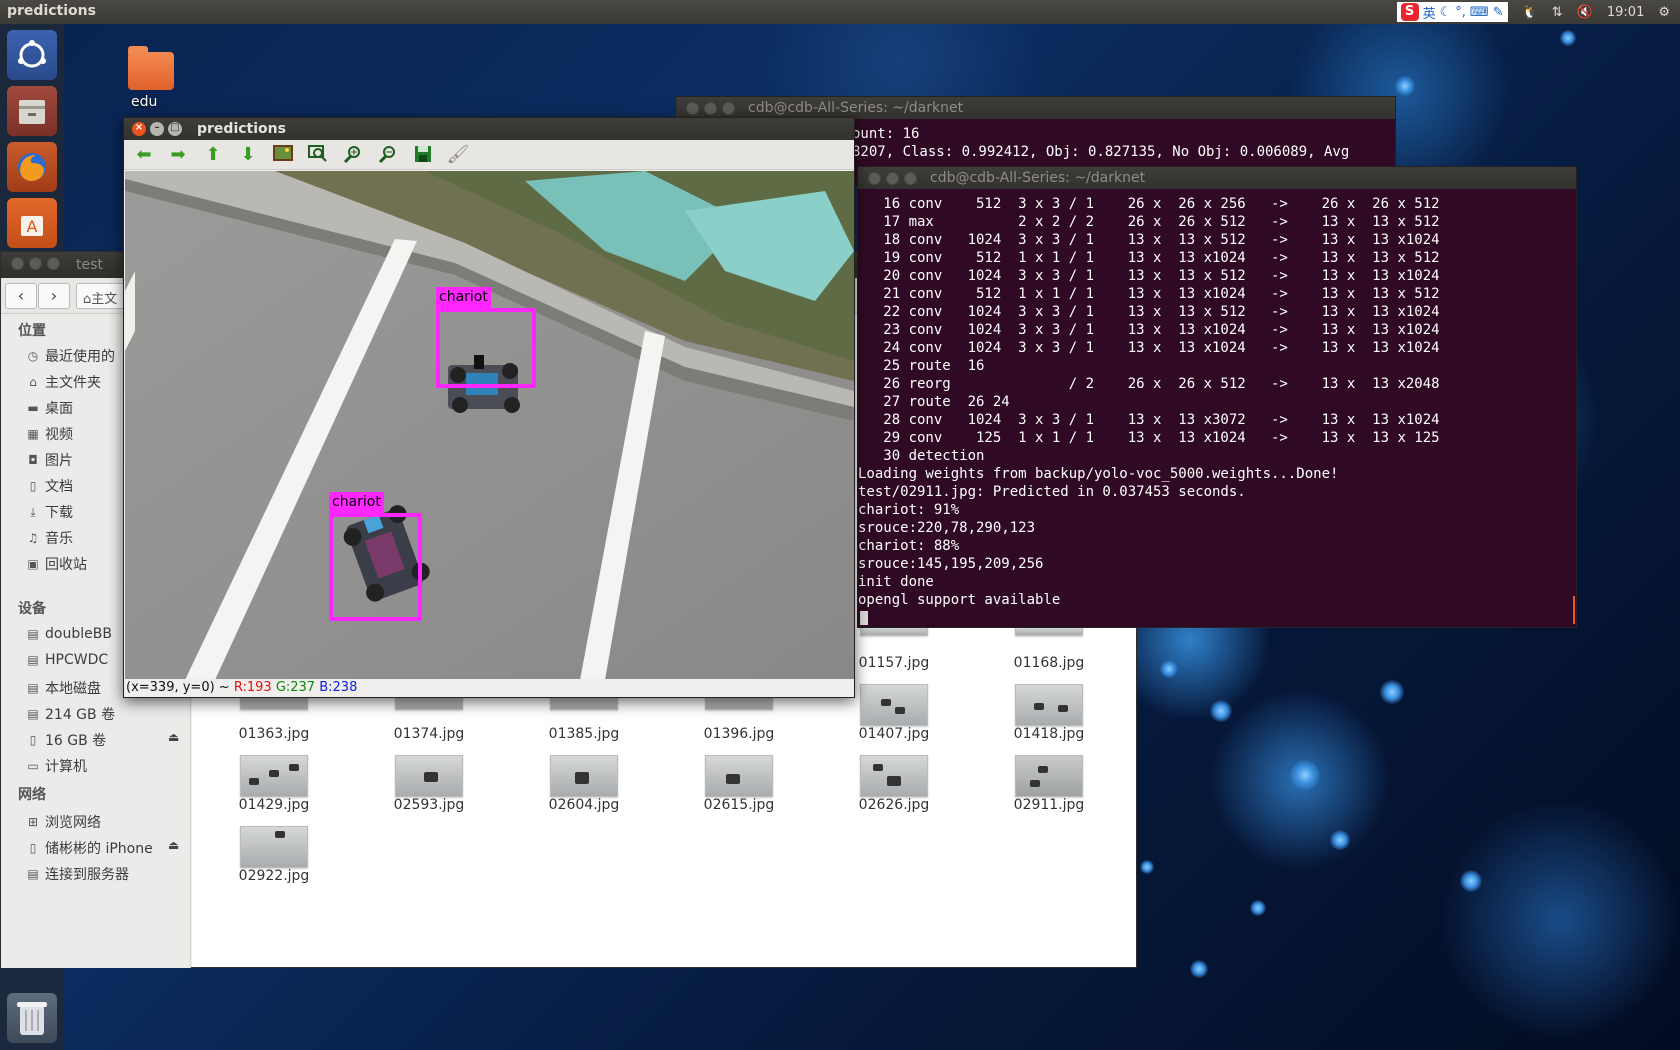  What do you see at coordinates (70, 356) in the screenshot?
I see `sidebar-item-recent: ◷ 最近使用的` at bounding box center [70, 356].